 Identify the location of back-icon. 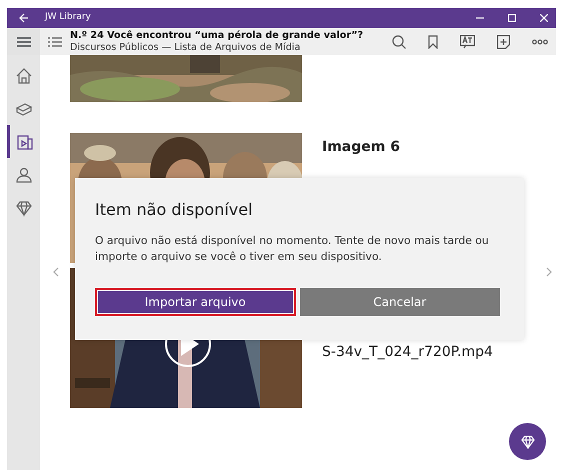
(24, 18).